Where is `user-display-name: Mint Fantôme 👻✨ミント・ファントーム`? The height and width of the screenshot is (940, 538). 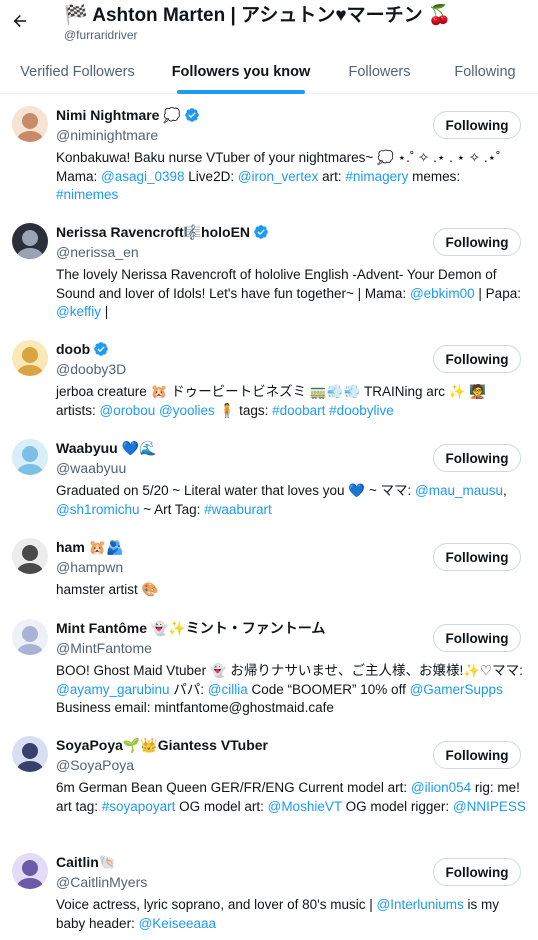 user-display-name: Mint Fantôme 👻✨ミント・ファントーム is located at coordinates (190, 628).